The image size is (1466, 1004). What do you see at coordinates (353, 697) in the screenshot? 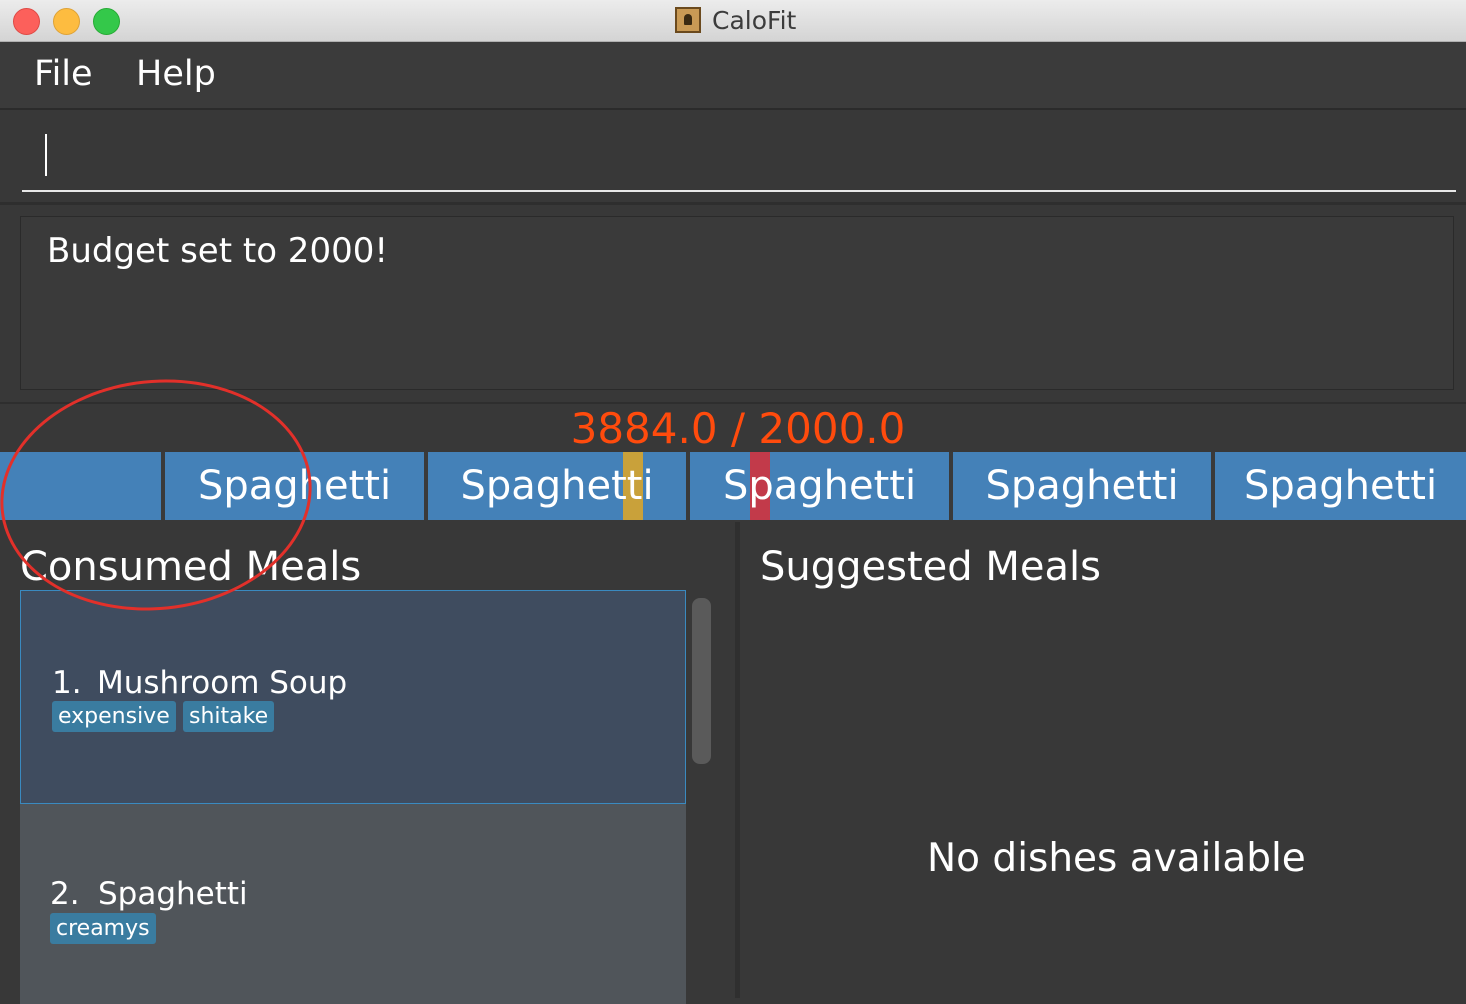
I see `meal-card: 1. Mushroom Soup expensive shitake` at bounding box center [353, 697].